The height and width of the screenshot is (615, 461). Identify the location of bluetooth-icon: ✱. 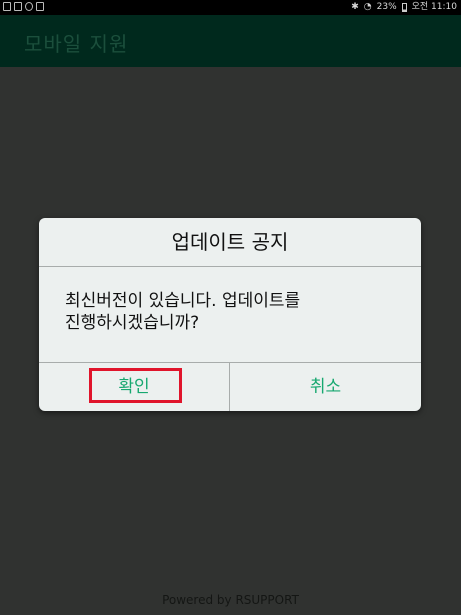
(355, 7).